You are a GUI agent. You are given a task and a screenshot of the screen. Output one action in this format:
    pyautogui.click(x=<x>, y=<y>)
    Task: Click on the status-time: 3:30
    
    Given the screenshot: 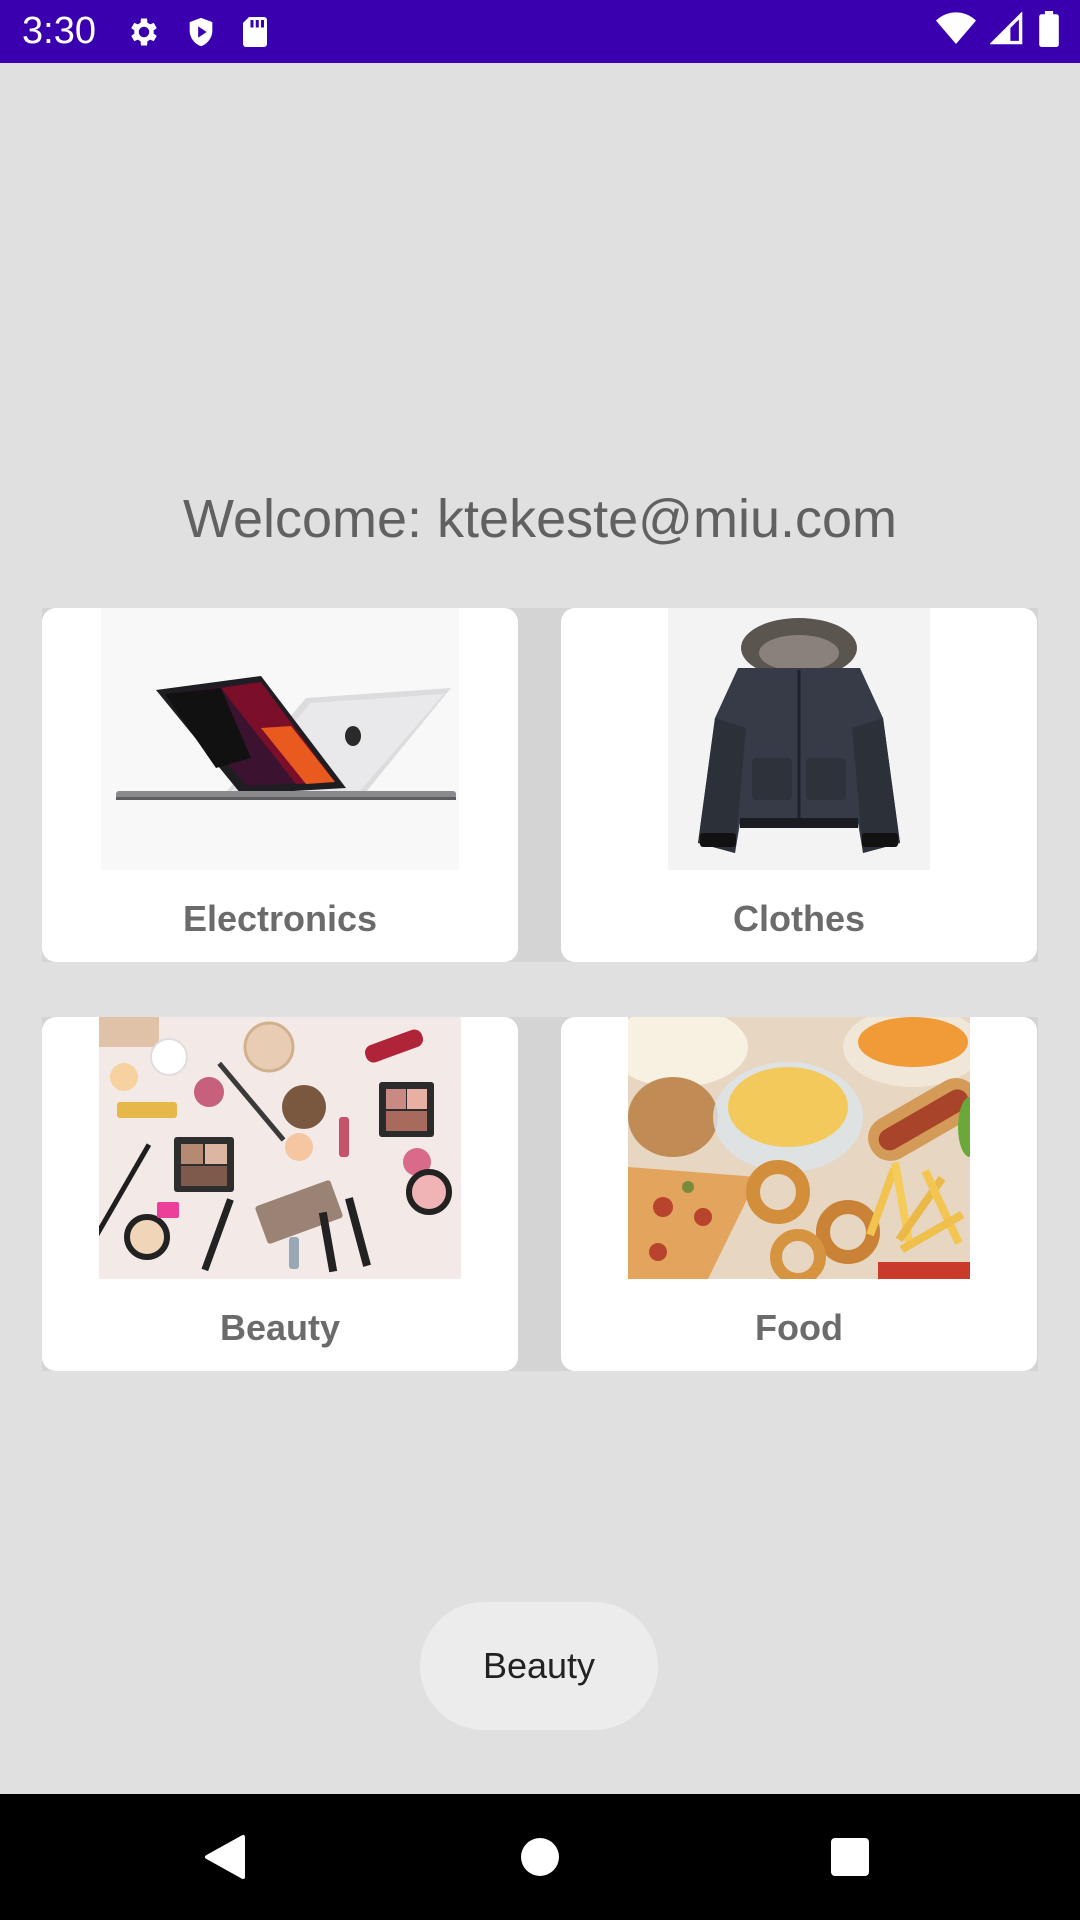 What is the action you would take?
    pyautogui.click(x=59, y=31)
    